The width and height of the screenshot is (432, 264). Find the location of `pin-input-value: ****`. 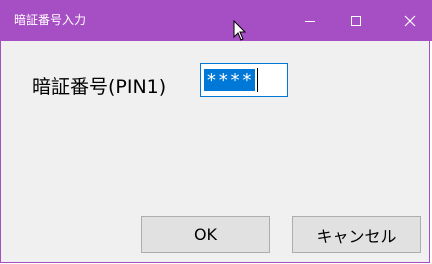

pin-input-value: **** is located at coordinates (230, 80).